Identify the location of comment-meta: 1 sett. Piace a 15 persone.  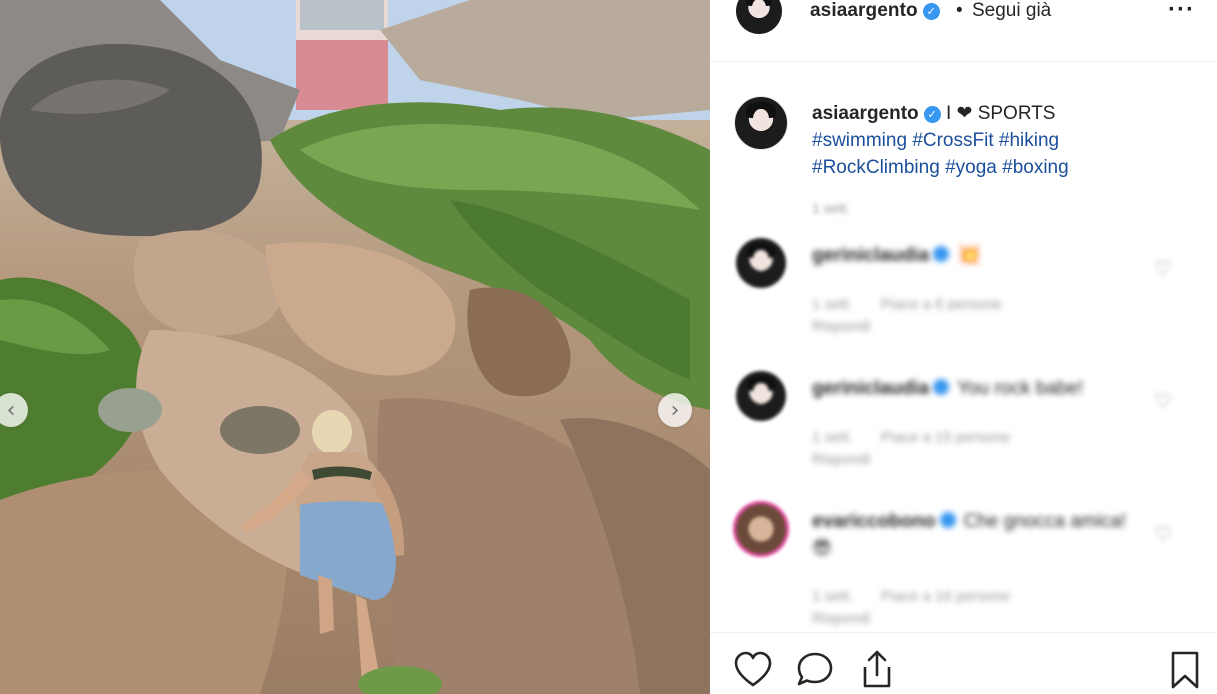
(977, 437).